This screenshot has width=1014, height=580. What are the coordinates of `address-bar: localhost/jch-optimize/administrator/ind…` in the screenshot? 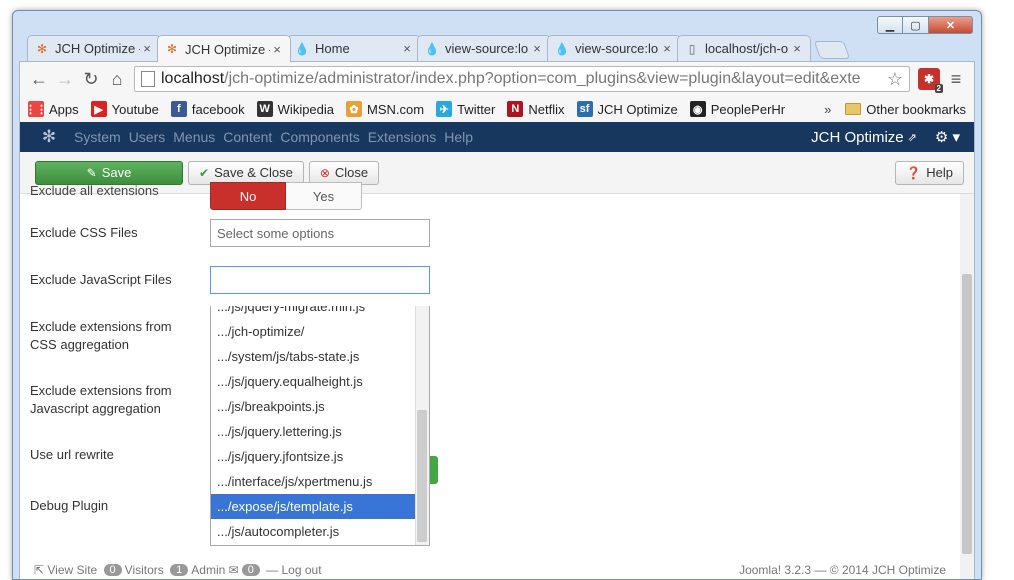 It's located at (522, 79).